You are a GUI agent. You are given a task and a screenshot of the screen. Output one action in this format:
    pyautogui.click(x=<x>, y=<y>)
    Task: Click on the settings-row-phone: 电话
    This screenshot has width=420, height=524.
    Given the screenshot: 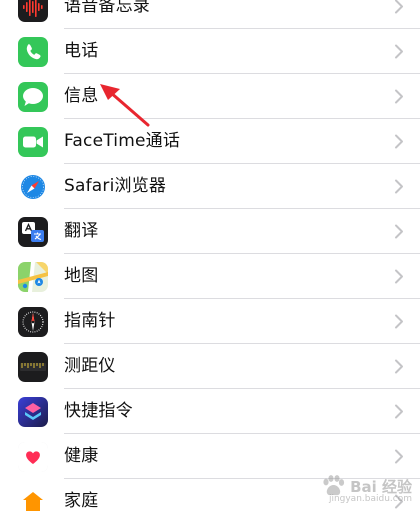 What is the action you would take?
    pyautogui.click(x=210, y=51)
    